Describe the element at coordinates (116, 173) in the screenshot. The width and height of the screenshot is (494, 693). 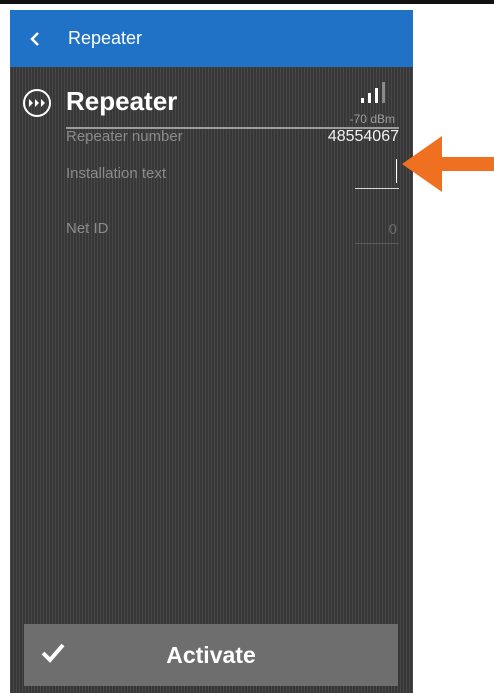
I see `installation-text-label: Installation text` at that location.